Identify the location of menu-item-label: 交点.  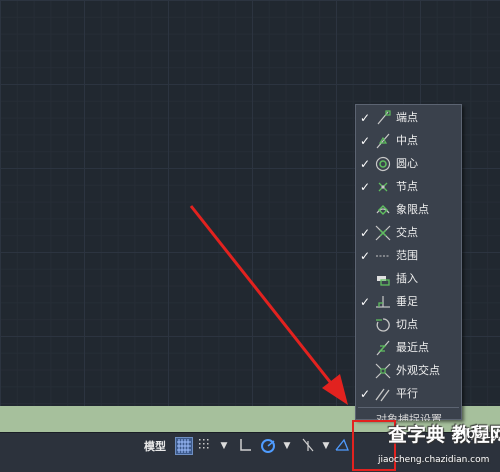
(407, 232).